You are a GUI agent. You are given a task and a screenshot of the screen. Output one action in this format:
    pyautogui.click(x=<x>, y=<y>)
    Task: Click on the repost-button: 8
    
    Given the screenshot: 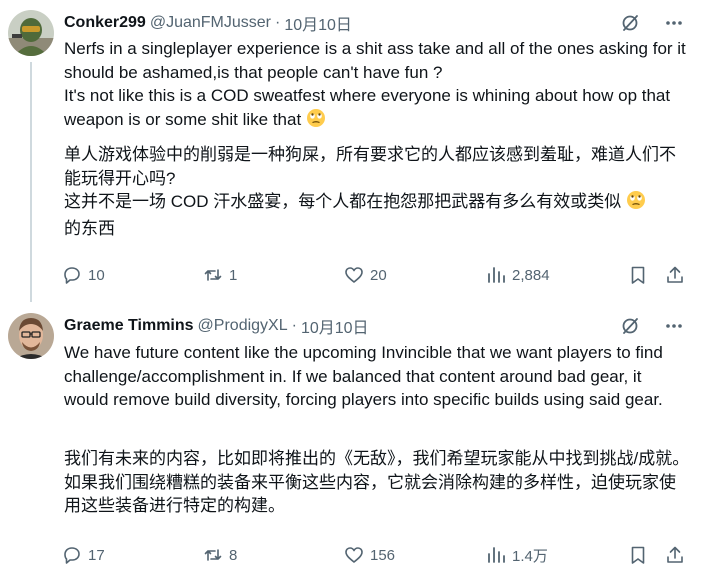 What is the action you would take?
    pyautogui.click(x=220, y=555)
    